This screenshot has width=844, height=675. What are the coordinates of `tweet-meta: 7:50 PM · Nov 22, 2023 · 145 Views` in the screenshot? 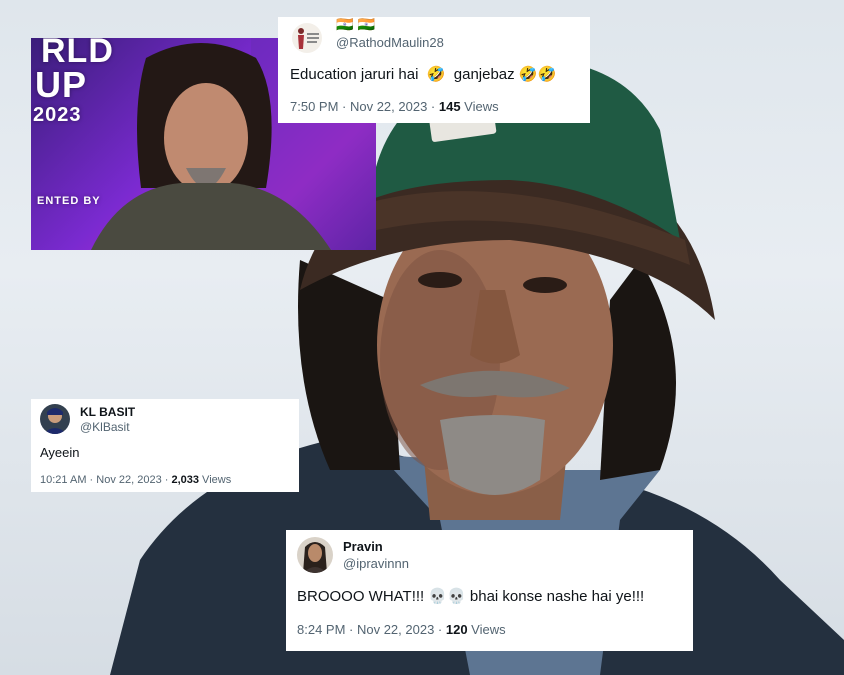 It's located at (394, 106).